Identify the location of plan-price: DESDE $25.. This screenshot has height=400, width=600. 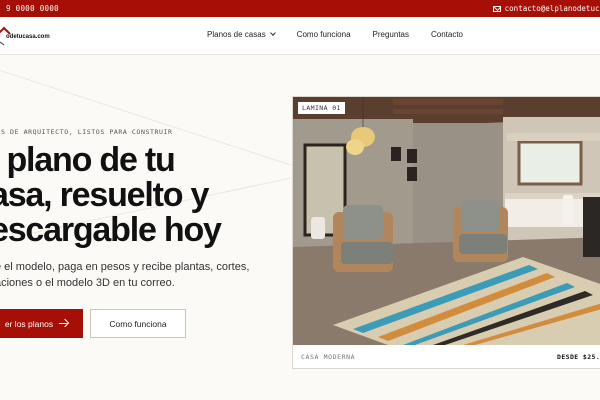
(578, 357).